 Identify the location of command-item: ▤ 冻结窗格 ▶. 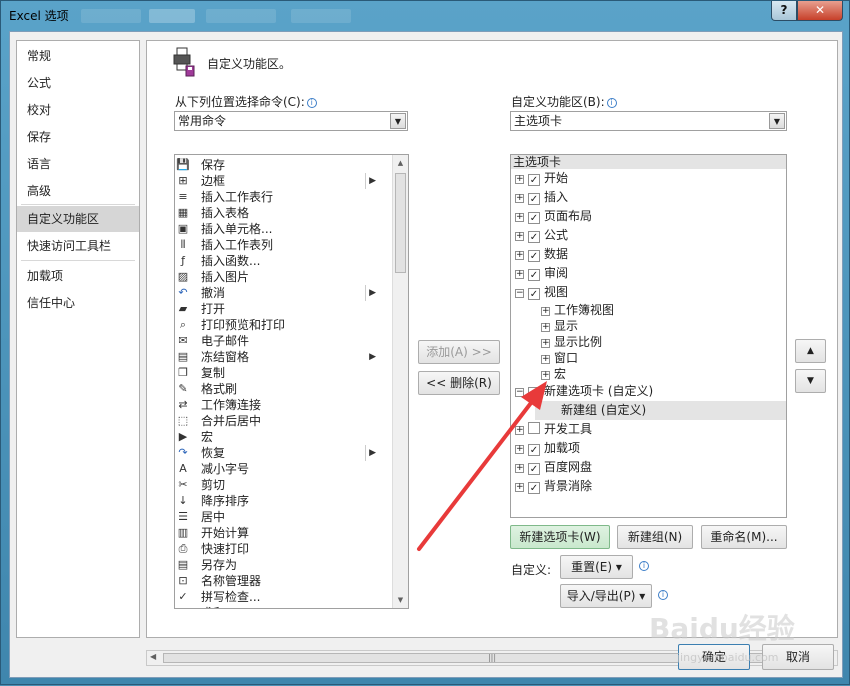
(277, 357).